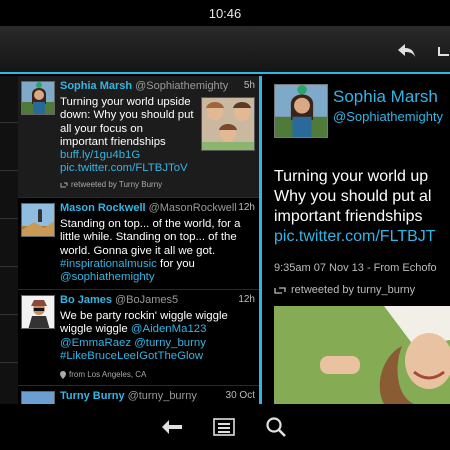  Describe the element at coordinates (225, 50) in the screenshot. I see `action-bar` at that location.